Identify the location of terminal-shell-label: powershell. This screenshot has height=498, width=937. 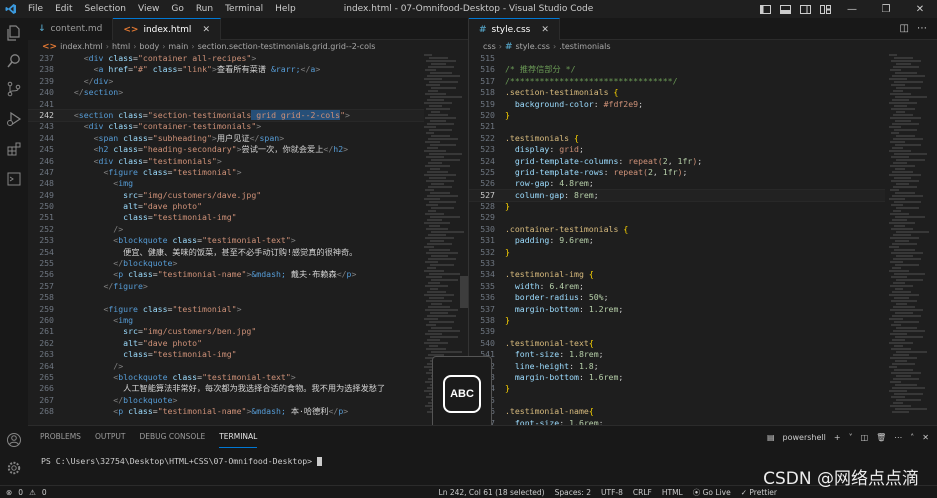
(804, 437).